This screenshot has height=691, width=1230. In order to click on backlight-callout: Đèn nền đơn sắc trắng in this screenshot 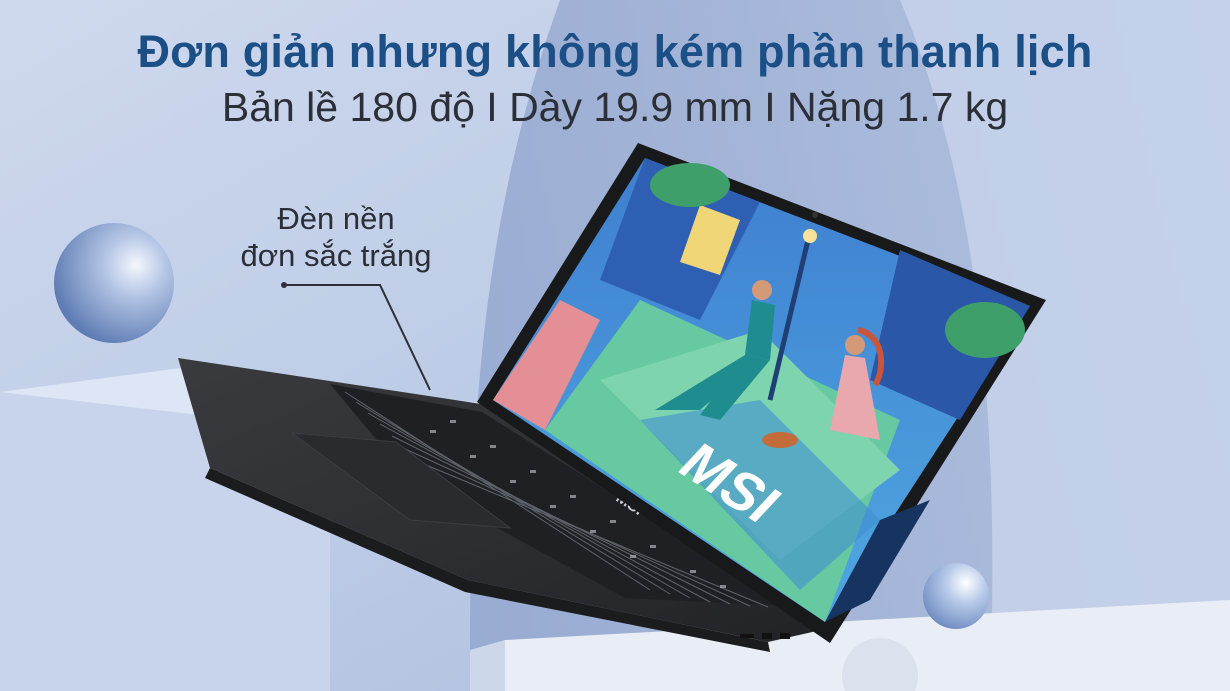, I will do `click(336, 237)`.